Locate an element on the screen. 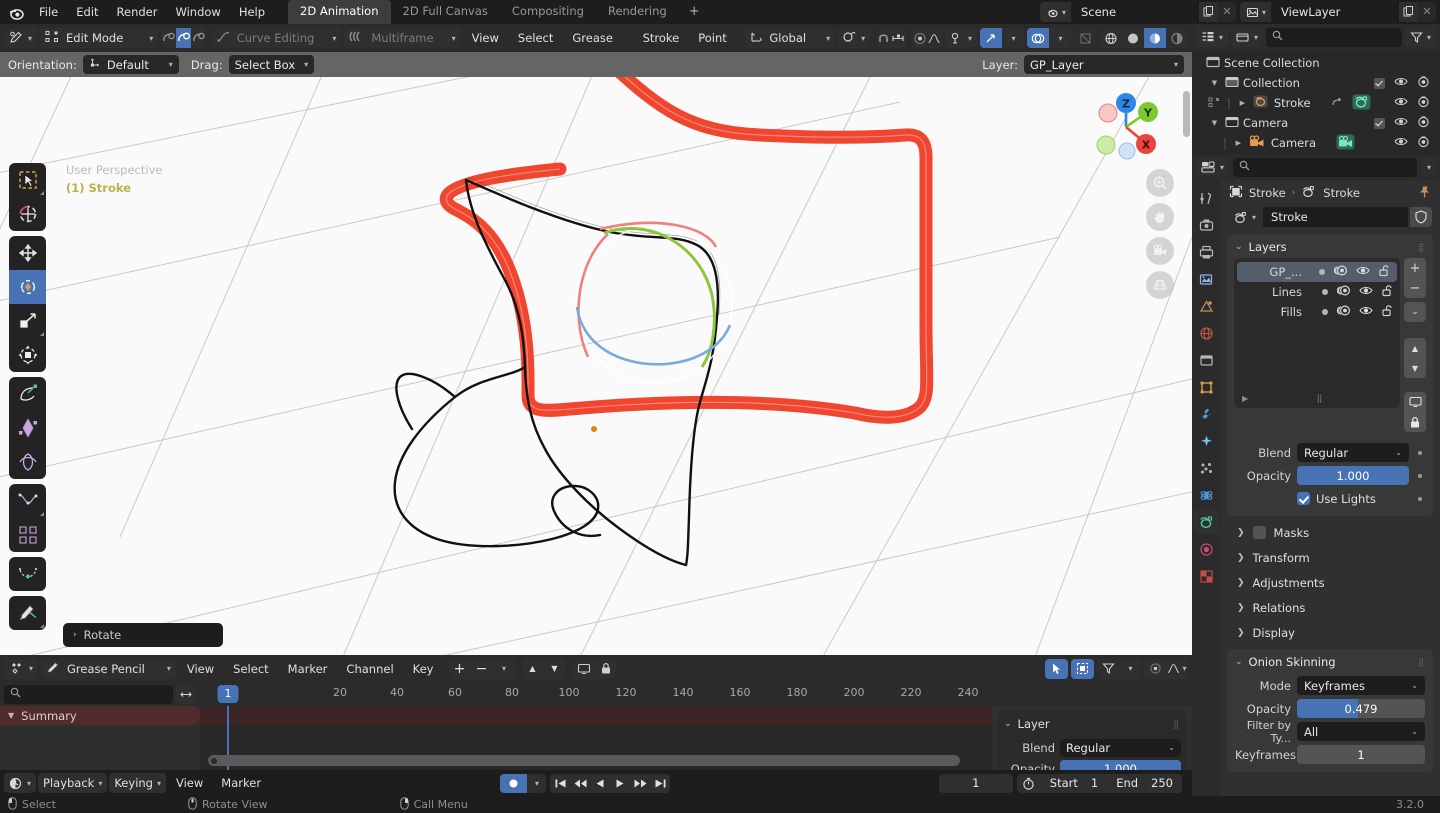 Image resolution: width=1440 pixels, height=813 pixels. layer-name: Fills is located at coordinates (1273, 312).